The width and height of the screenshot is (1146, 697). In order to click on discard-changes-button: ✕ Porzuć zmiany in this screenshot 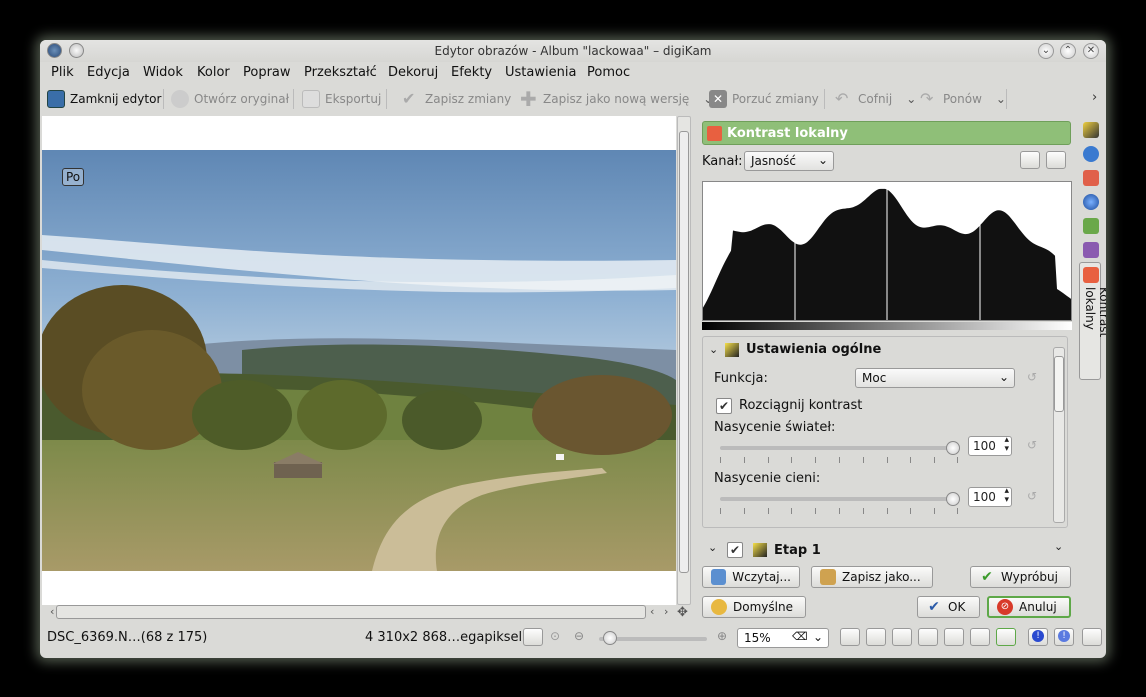, I will do `click(764, 99)`.